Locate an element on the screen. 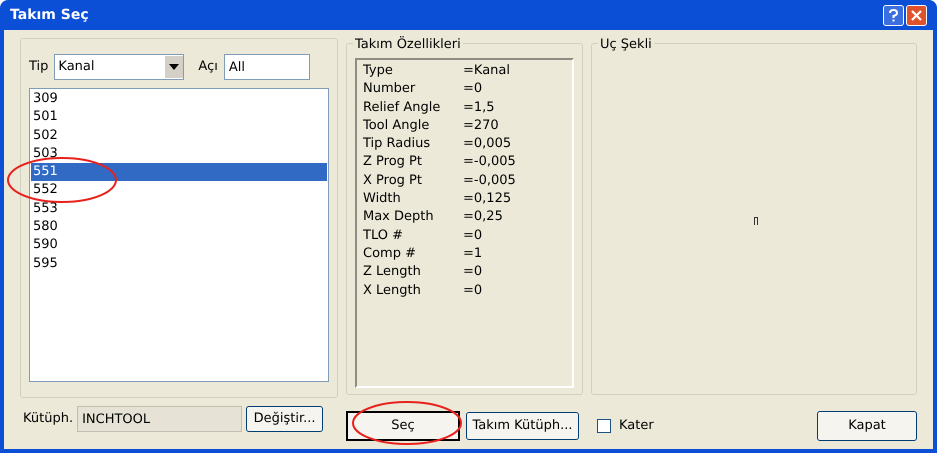 The width and height of the screenshot is (937, 453). tool-list-item: 503 is located at coordinates (179, 154).